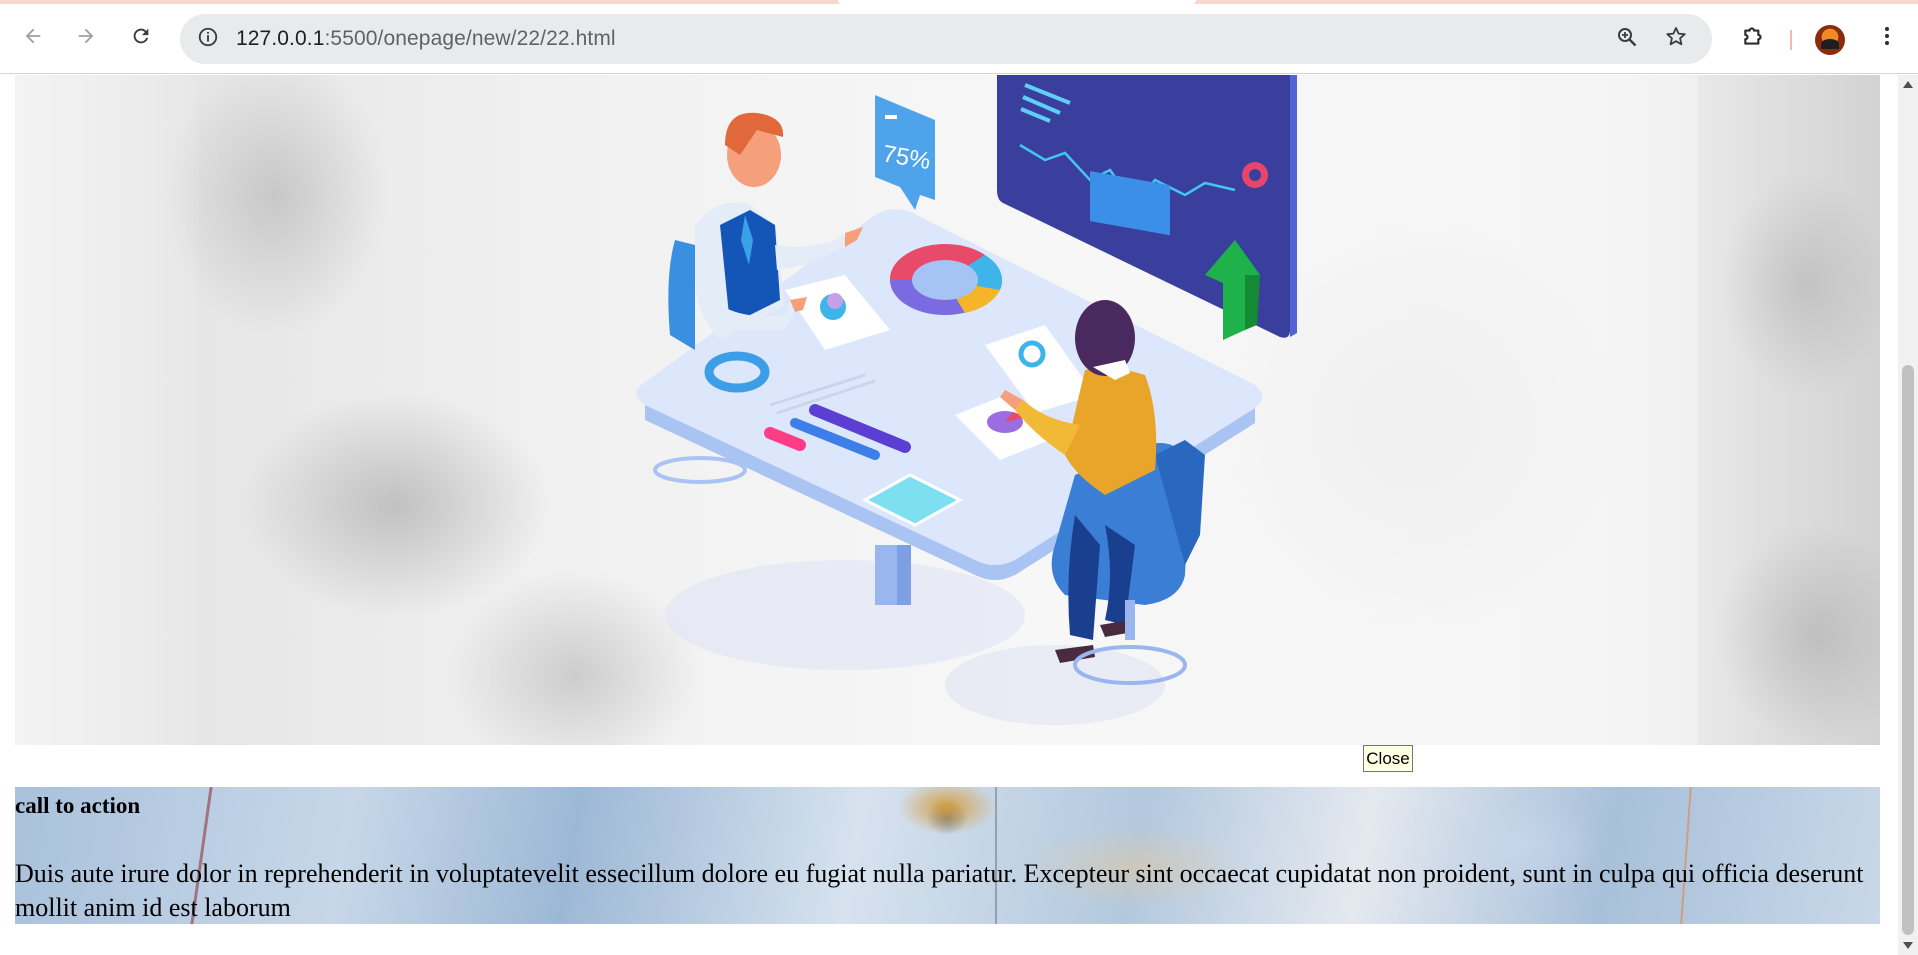  I want to click on reload-icon, so click(141, 38).